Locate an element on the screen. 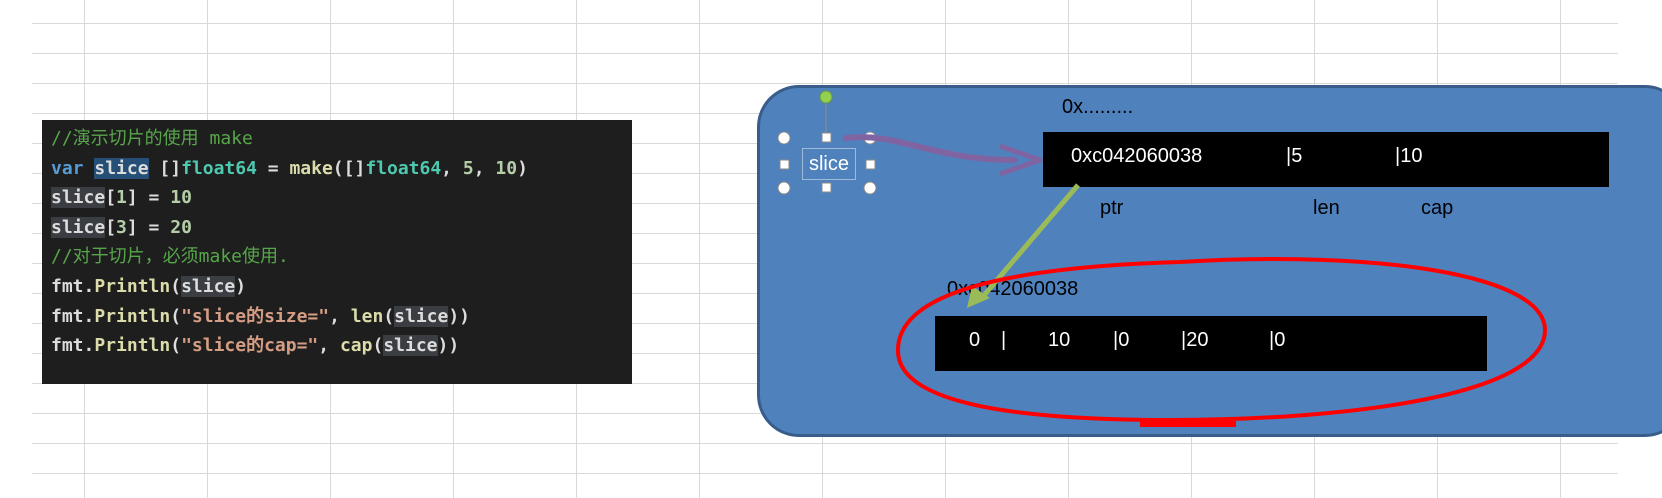 The width and height of the screenshot is (1662, 498). rotate-handle-icon is located at coordinates (826, 97).